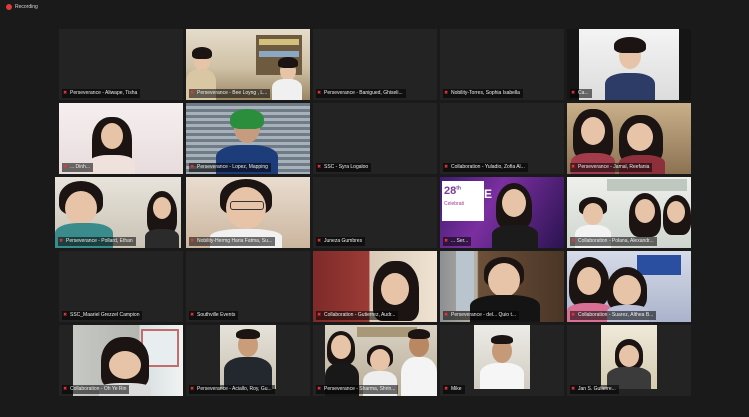 This screenshot has height=417, width=749. I want to click on video-tile: Perseverance - Pollard, Ethan, so click(118, 212).